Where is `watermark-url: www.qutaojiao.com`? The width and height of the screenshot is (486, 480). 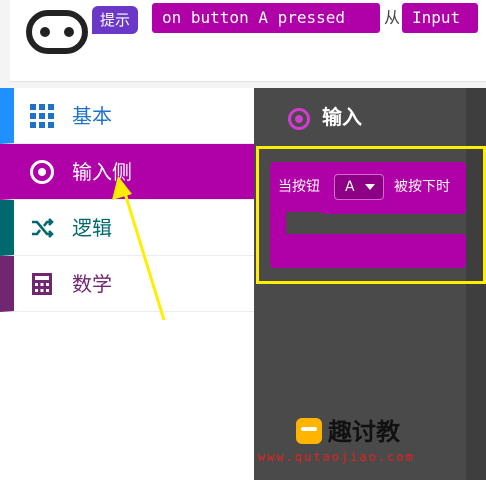 watermark-url: www.qutaojiao.com is located at coordinates (336, 457).